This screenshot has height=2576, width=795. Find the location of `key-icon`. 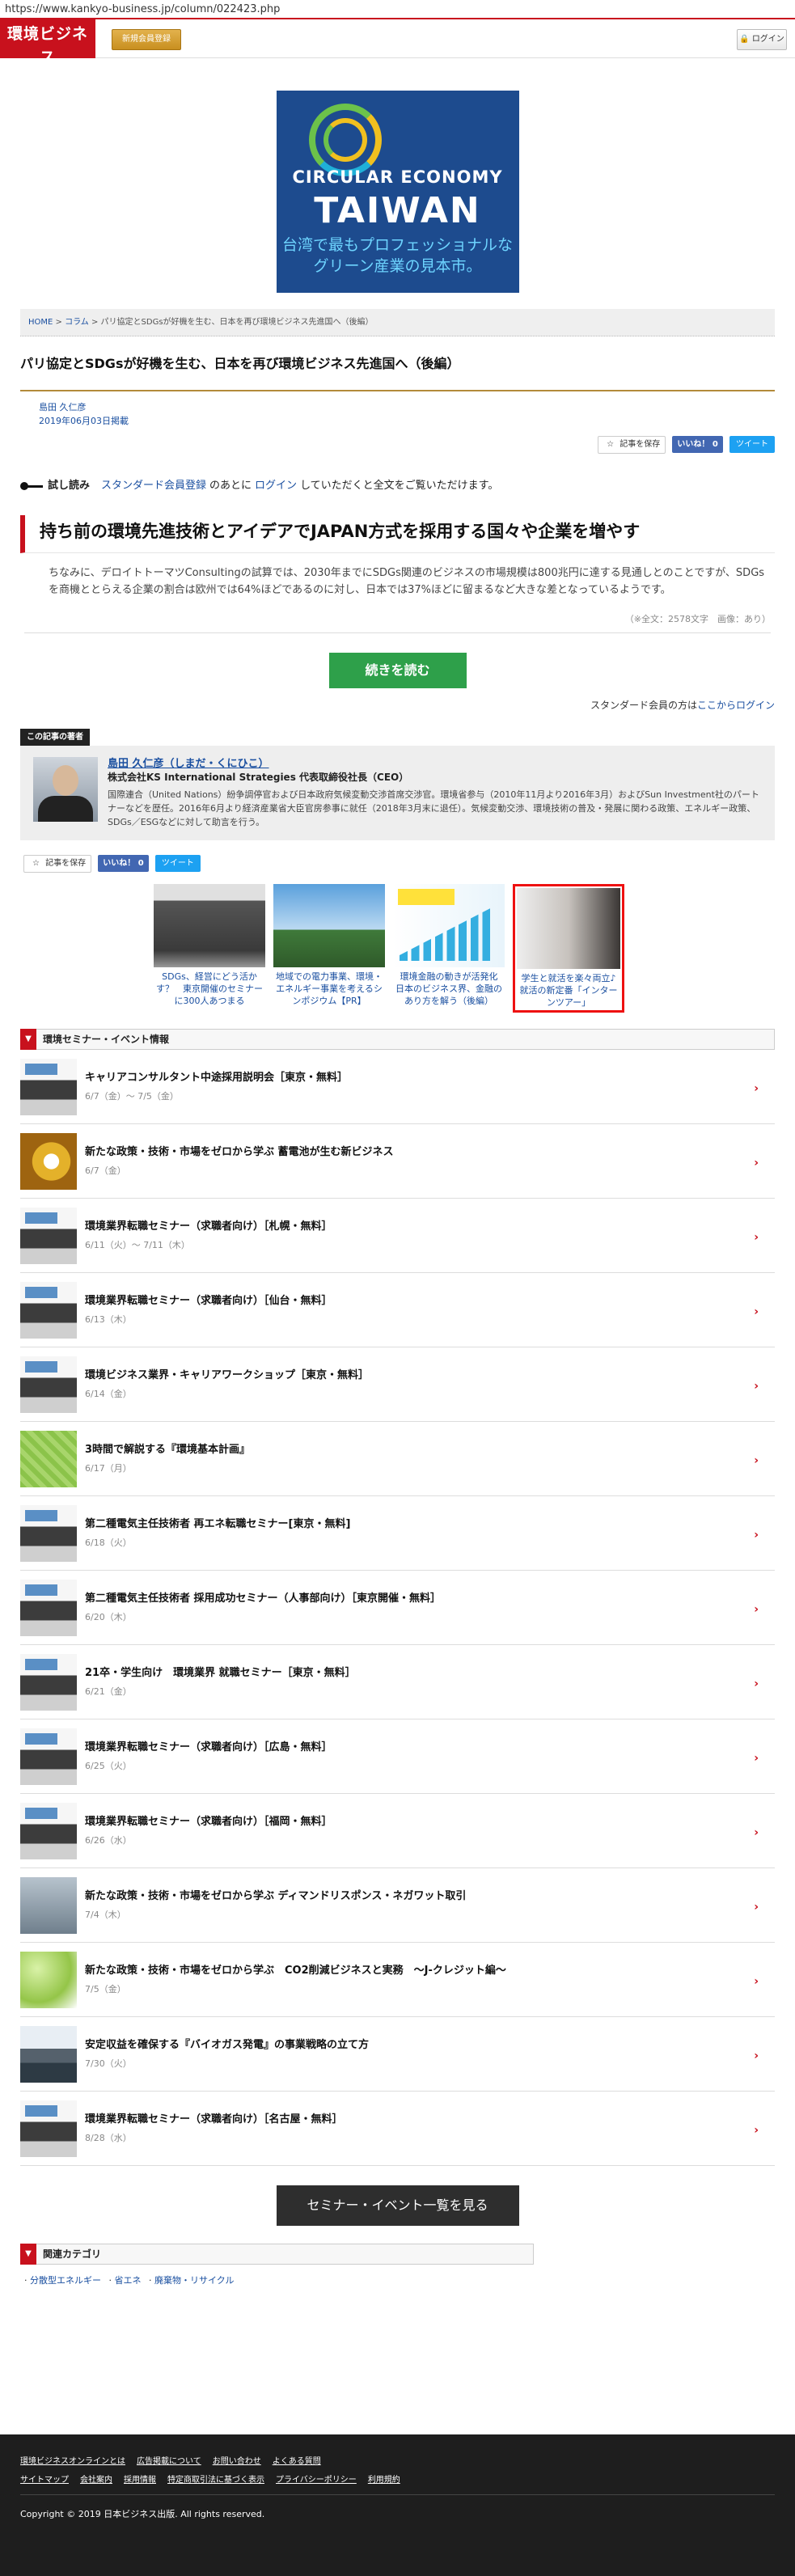

key-icon is located at coordinates (31, 486).